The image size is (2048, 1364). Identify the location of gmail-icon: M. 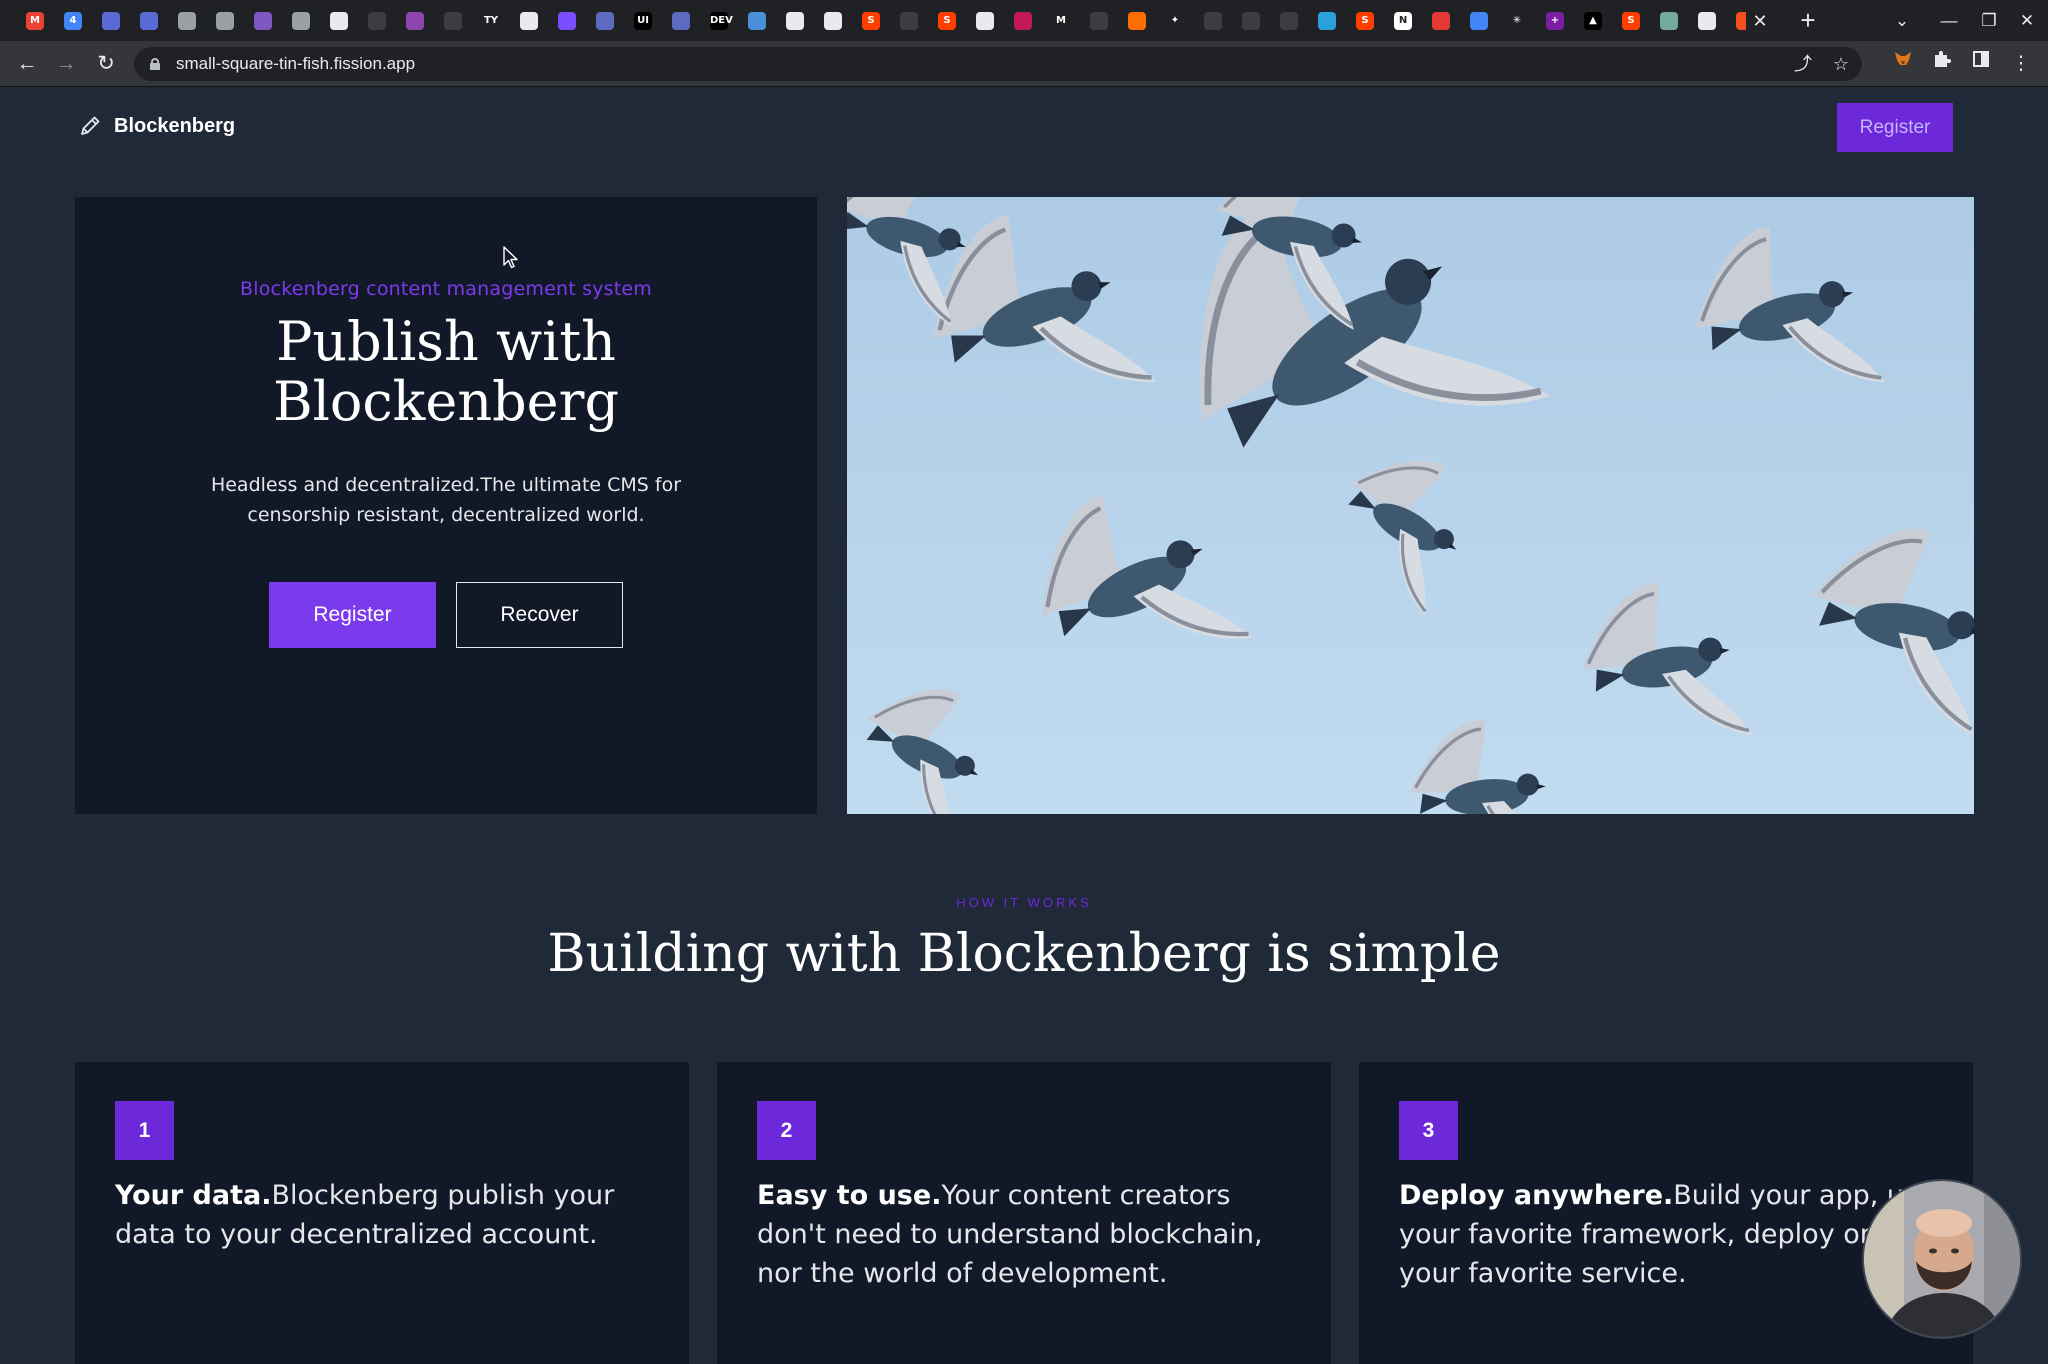
(35, 21).